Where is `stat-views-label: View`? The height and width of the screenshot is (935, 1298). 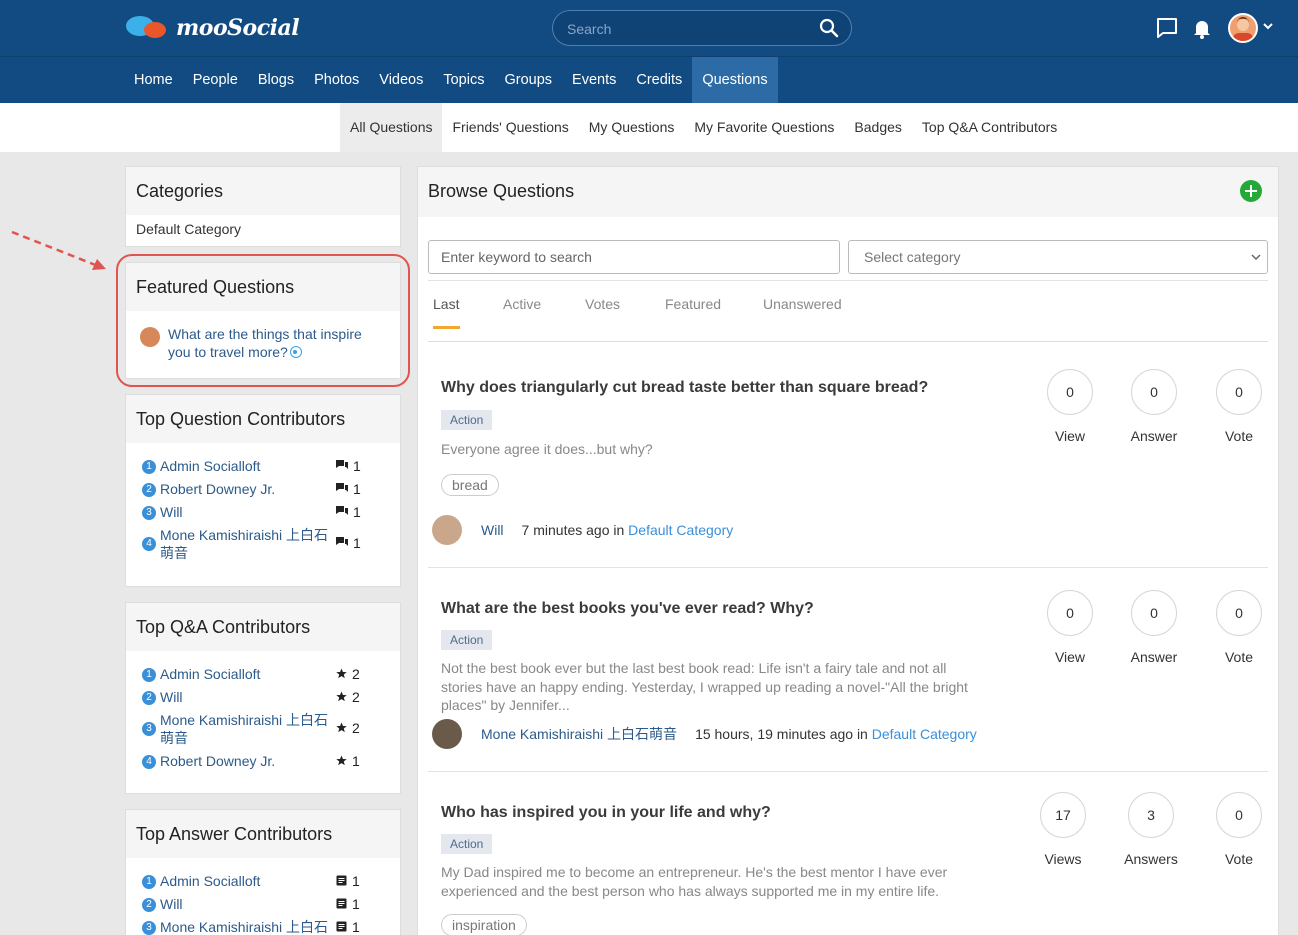
stat-views-label: View is located at coordinates (1070, 657).